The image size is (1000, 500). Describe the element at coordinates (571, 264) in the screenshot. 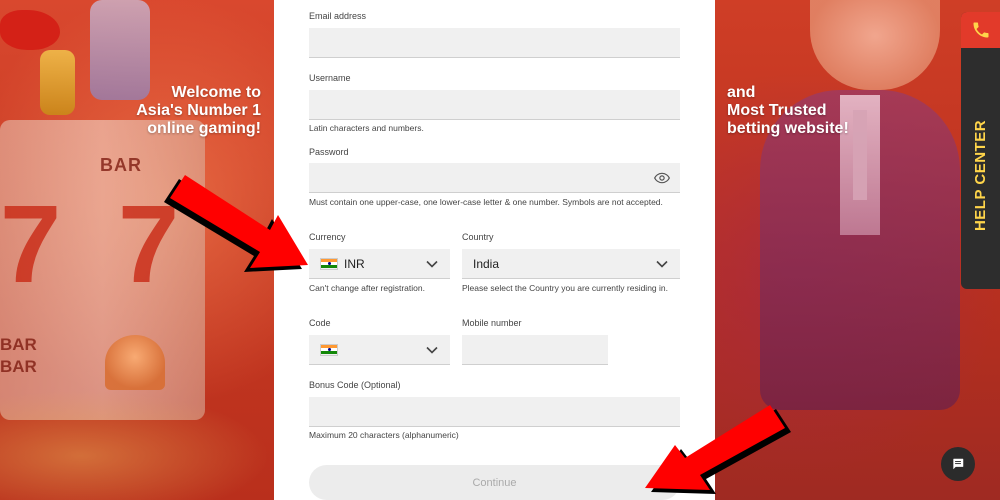

I see `country-select: India` at that location.